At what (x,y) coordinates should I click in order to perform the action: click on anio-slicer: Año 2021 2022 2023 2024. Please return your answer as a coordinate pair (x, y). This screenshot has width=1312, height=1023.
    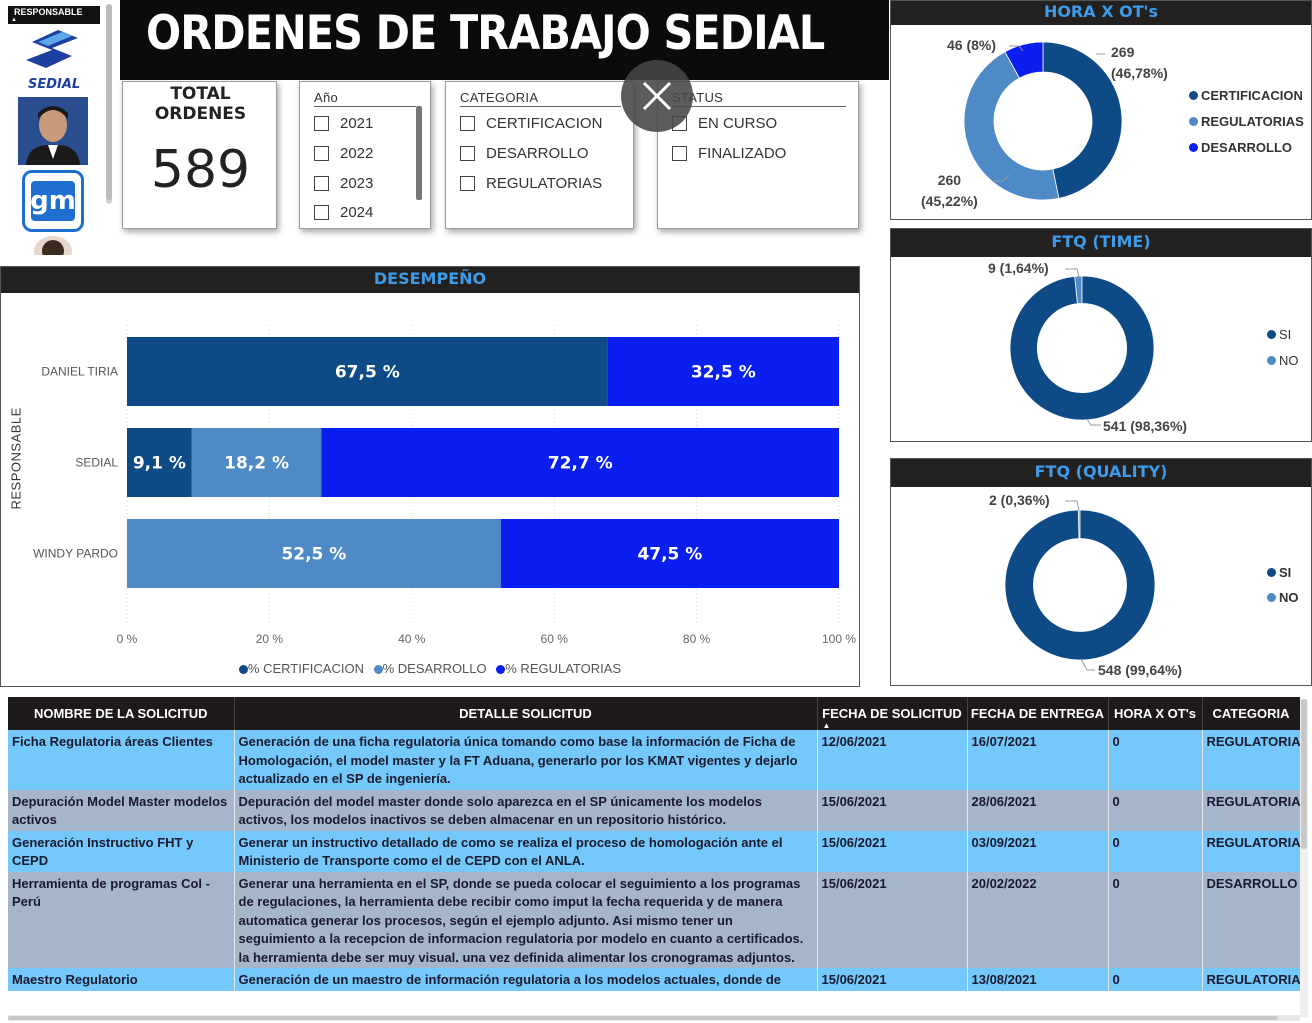
    Looking at the image, I should click on (365, 155).